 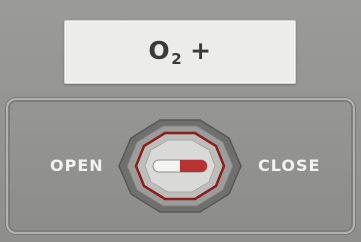 What do you see at coordinates (159, 50) in the screenshot?
I see `label-main: O` at bounding box center [159, 50].